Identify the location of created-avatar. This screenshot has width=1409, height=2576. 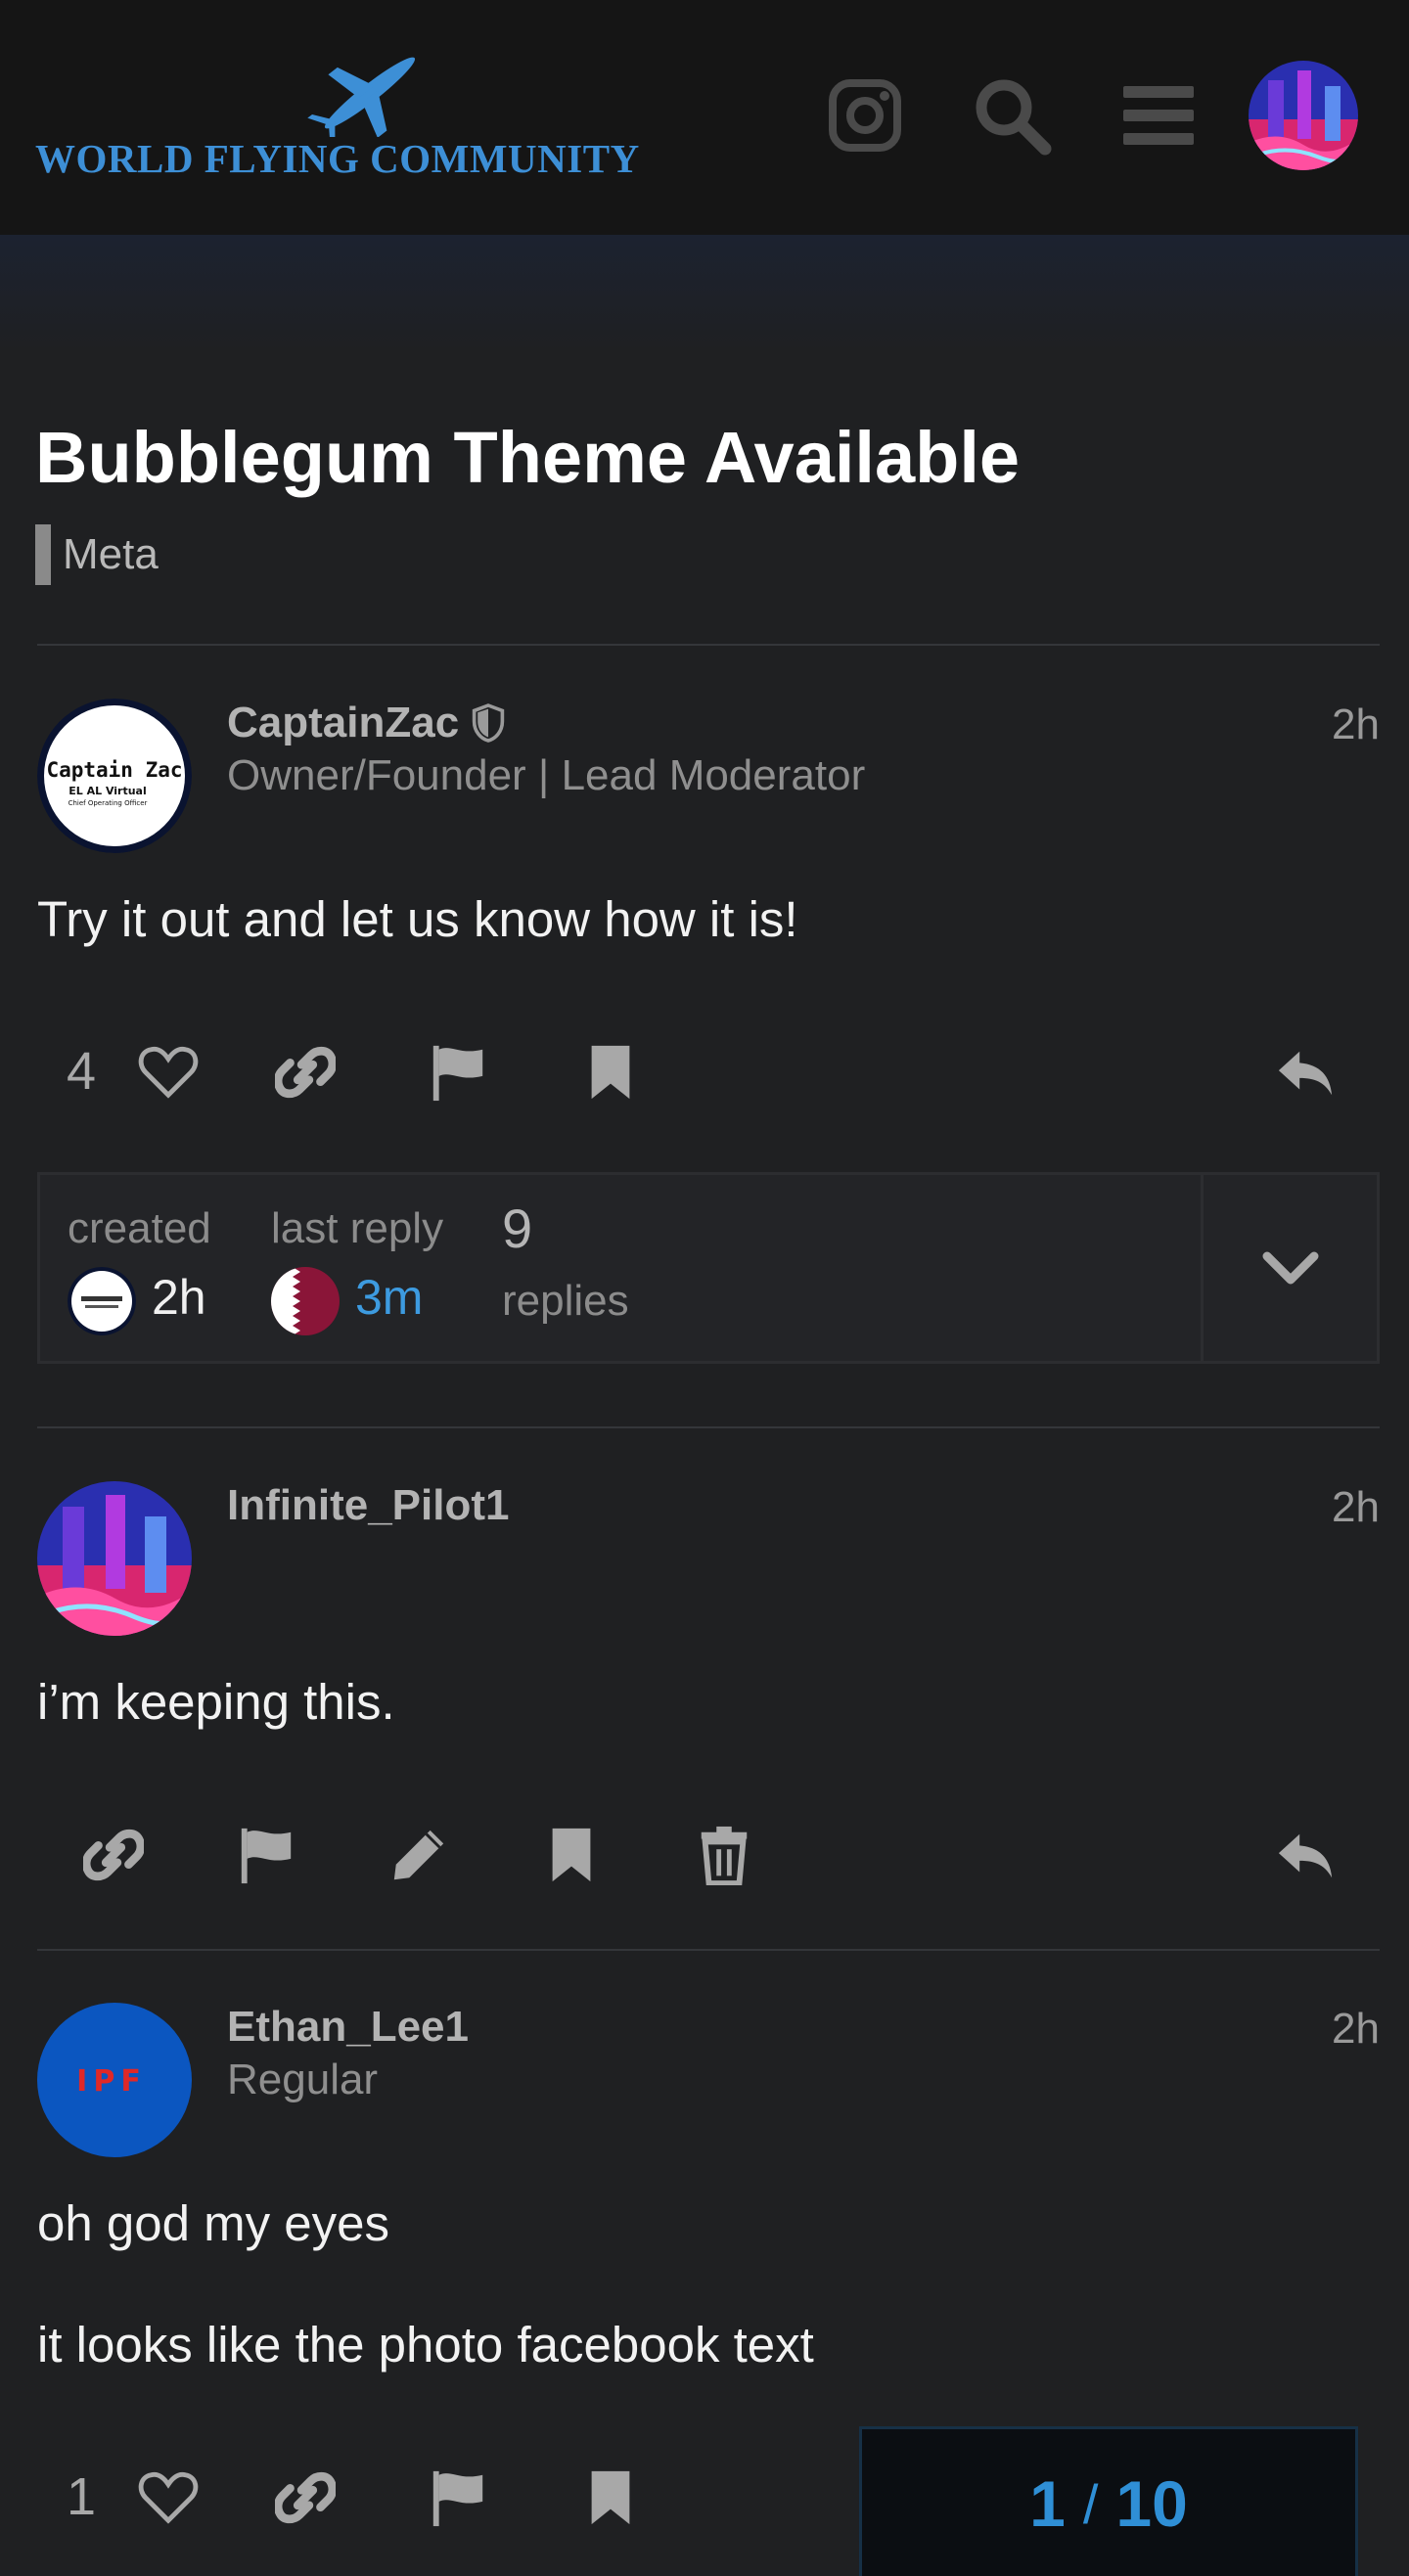
(102, 1301).